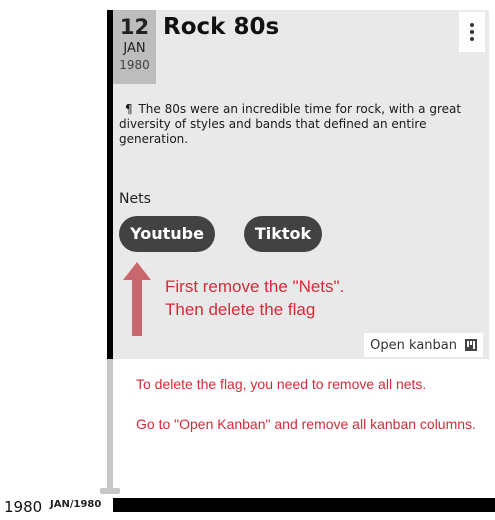  Describe the element at coordinates (240, 309) in the screenshot. I see `arrow-hint-line2: Then delete the flag` at that location.